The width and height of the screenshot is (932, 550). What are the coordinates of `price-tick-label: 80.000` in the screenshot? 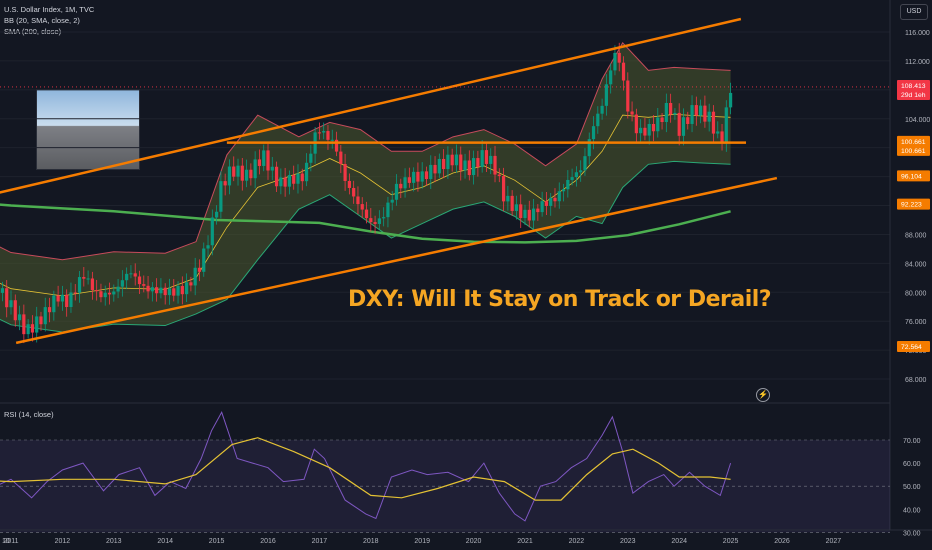 It's located at (916, 293).